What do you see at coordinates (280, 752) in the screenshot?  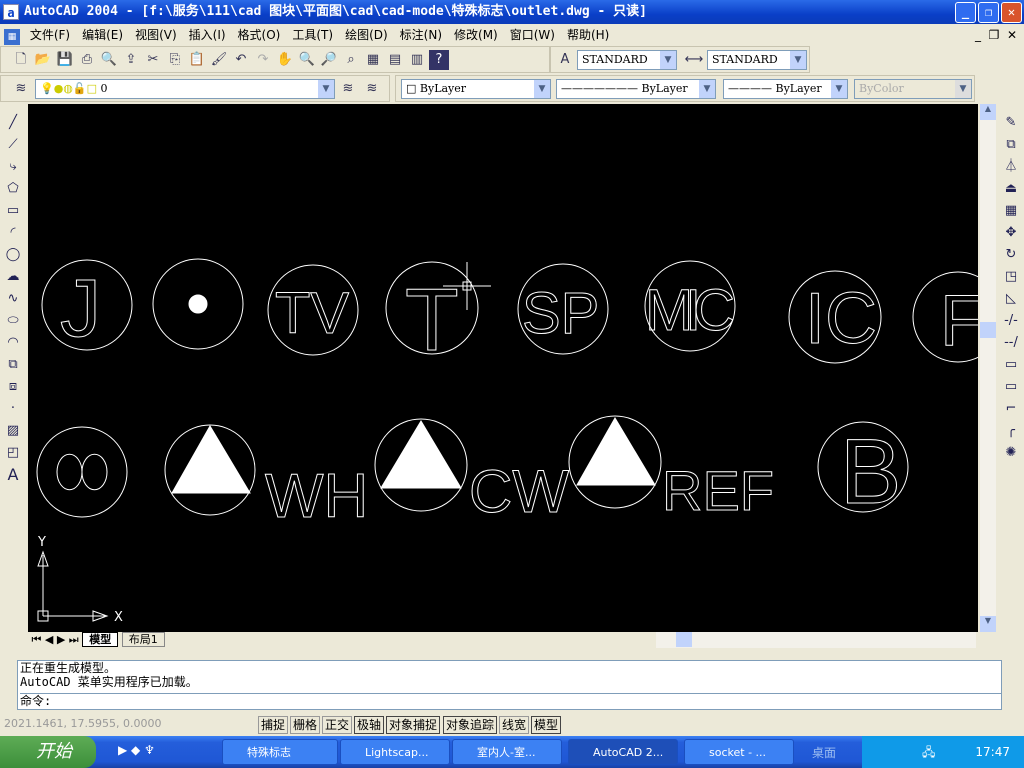 I see `taskbar-item-folder: 特殊标志` at bounding box center [280, 752].